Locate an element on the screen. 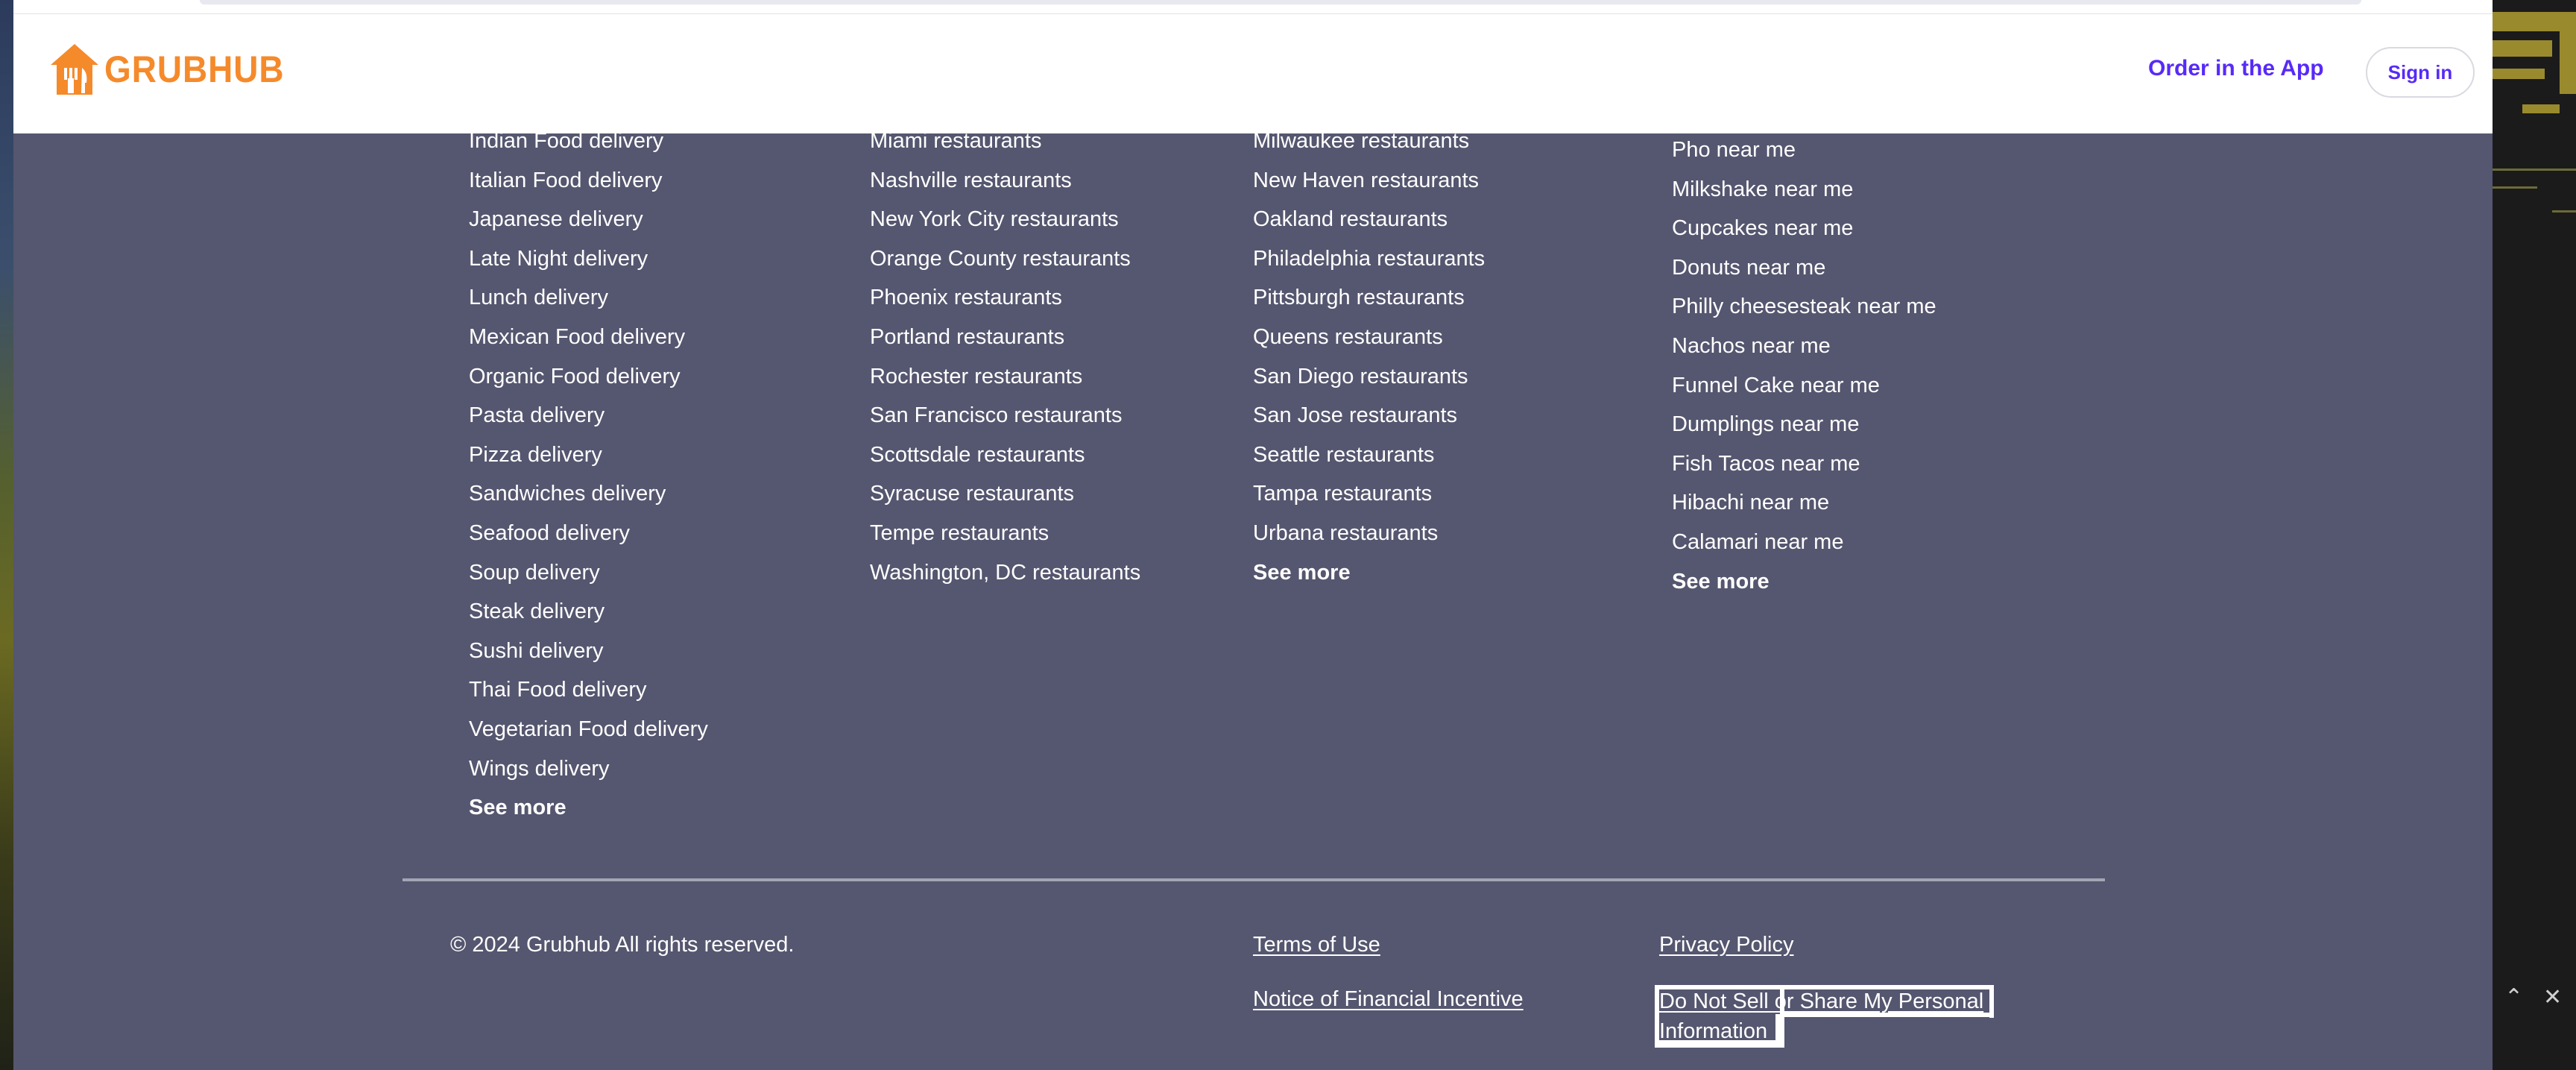 The height and width of the screenshot is (1070, 2576). cuisine-link: Thai Food delivery is located at coordinates (588, 690).